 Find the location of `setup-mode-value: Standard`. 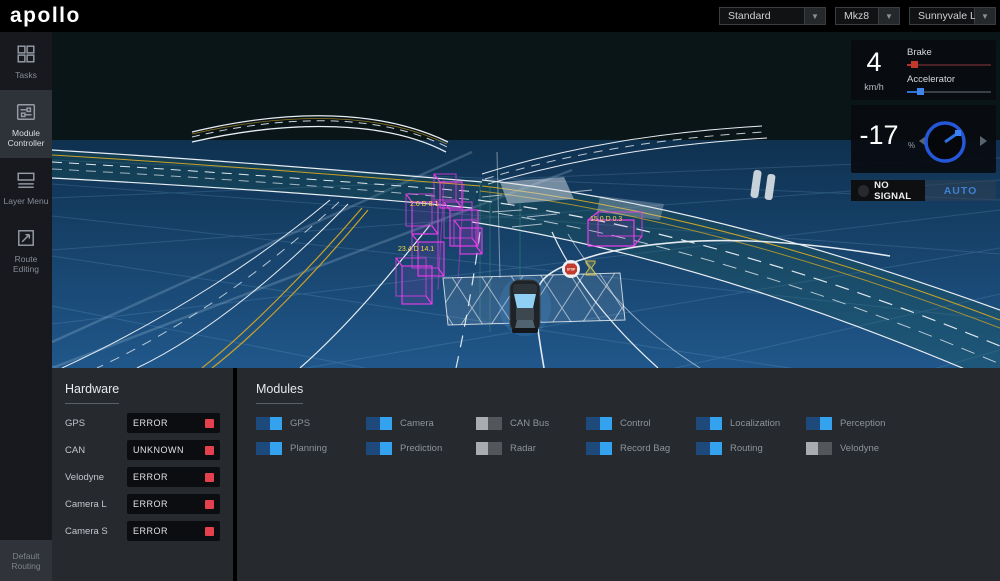

setup-mode-value: Standard is located at coordinates (762, 16).